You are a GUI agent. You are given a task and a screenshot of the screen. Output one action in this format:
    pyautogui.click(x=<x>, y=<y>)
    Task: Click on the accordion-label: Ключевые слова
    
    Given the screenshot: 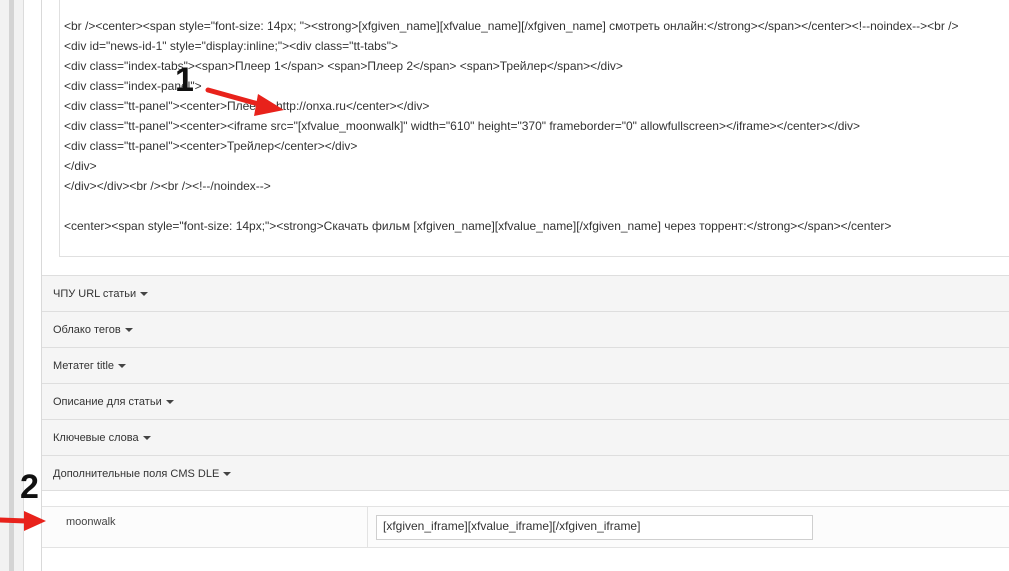 What is the action you would take?
    pyautogui.click(x=96, y=438)
    